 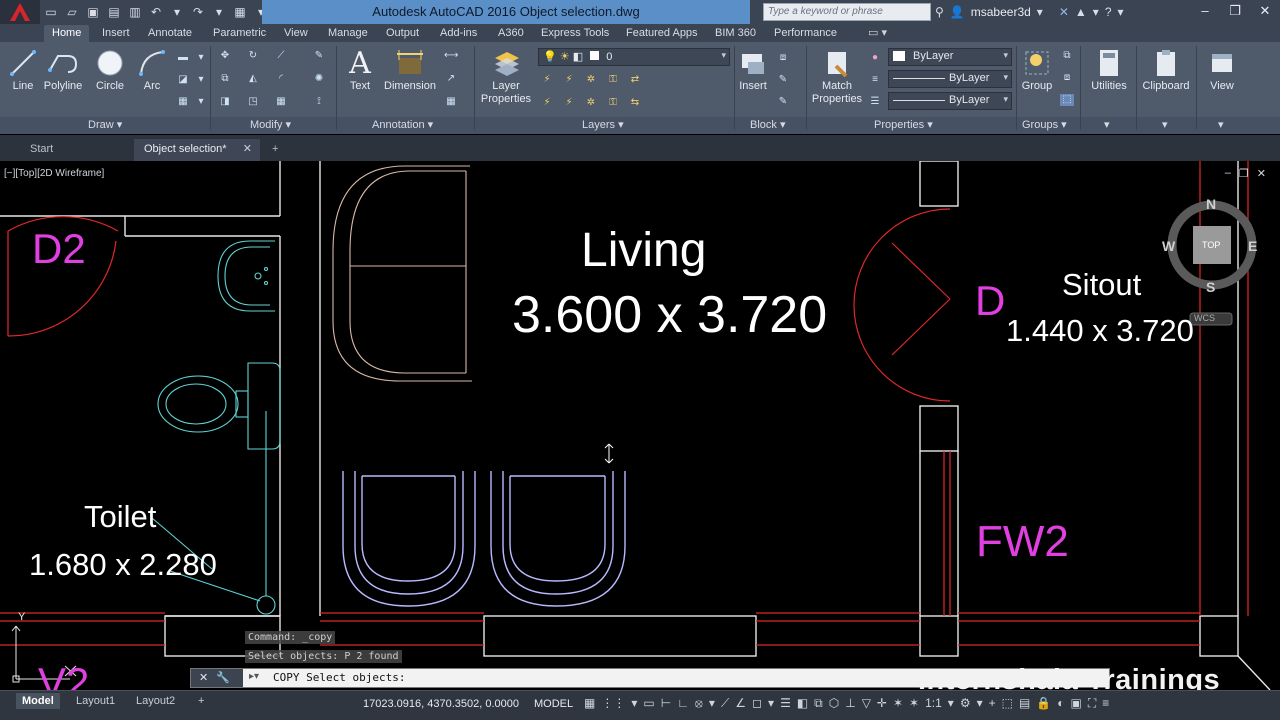 I want to click on lineweight-toggle-icon: ☰, so click(x=785, y=703).